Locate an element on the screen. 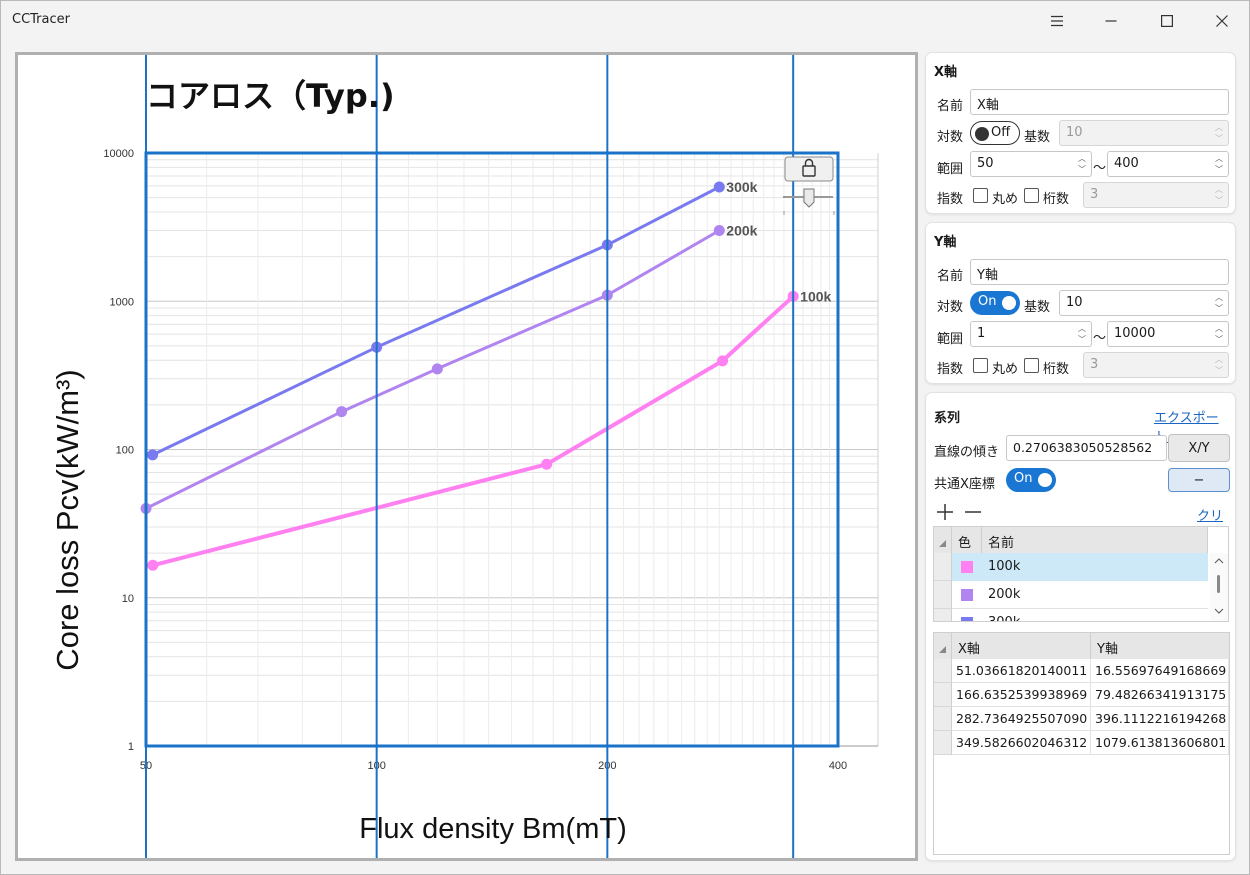 This screenshot has width=1250, height=875. name-column-header: 名前 is located at coordinates (1095, 540).